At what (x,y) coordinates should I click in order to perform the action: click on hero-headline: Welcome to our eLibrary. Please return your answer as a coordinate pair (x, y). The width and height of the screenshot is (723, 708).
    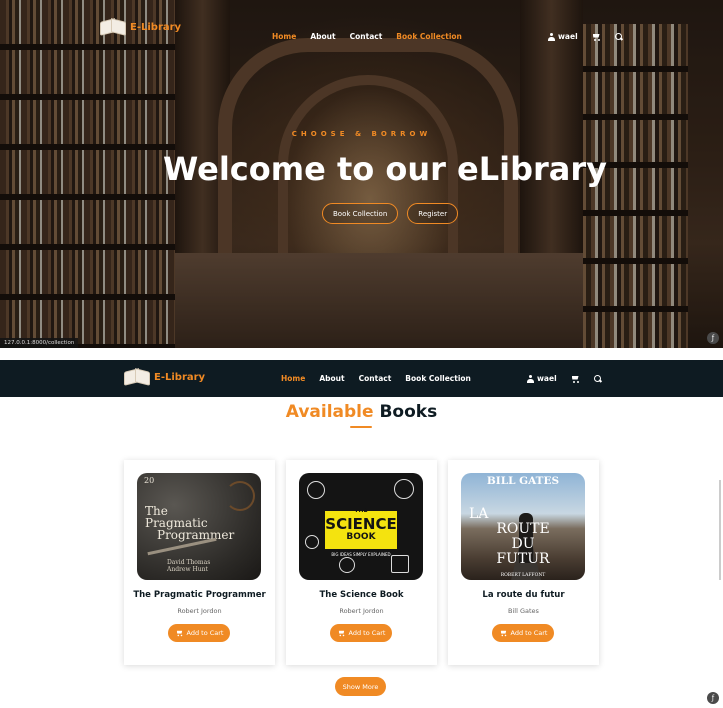
    Looking at the image, I should click on (385, 169).